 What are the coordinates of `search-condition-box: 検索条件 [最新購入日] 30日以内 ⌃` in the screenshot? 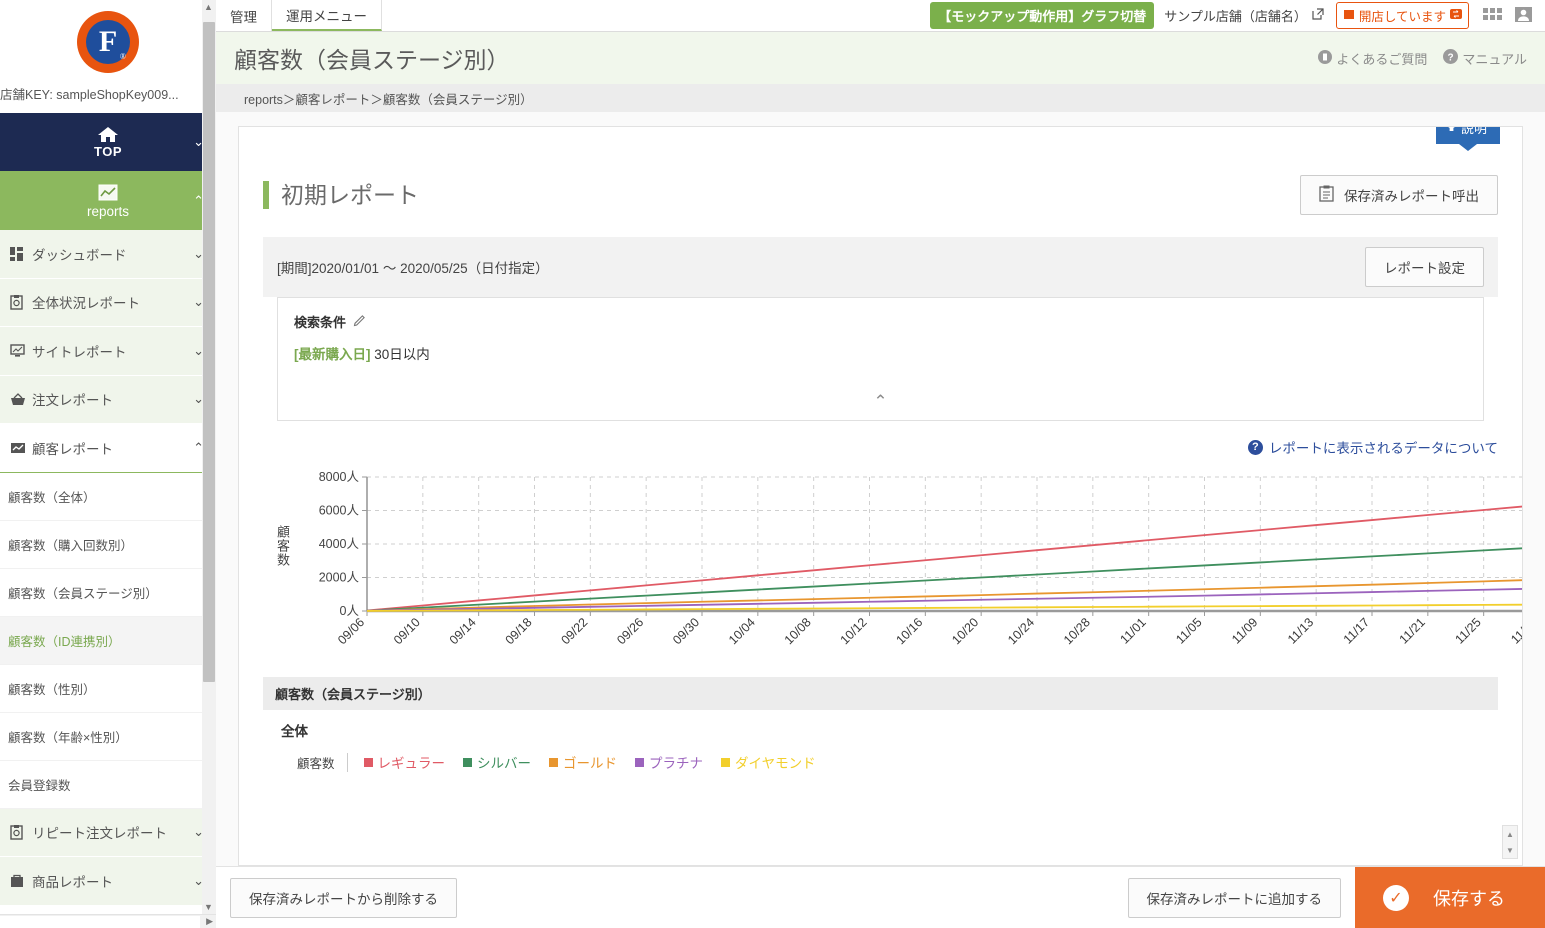 It's located at (880, 359).